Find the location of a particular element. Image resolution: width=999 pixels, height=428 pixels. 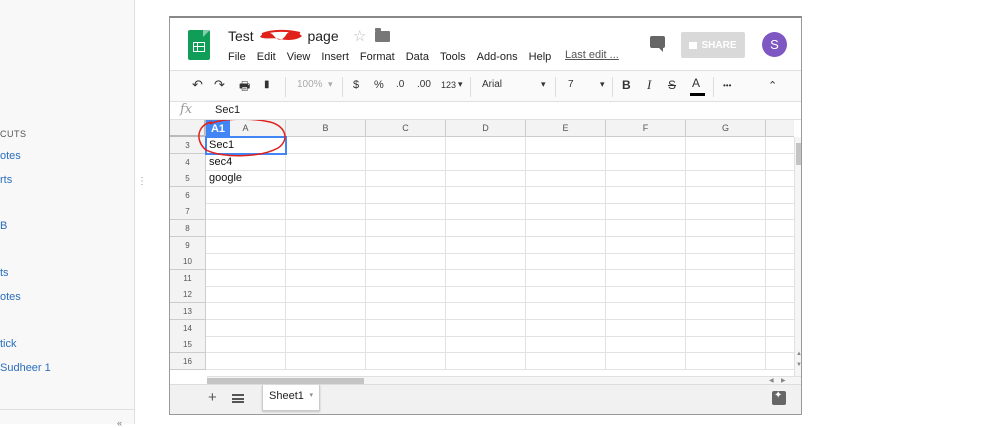

undo-icon: ↶ is located at coordinates (197, 85).